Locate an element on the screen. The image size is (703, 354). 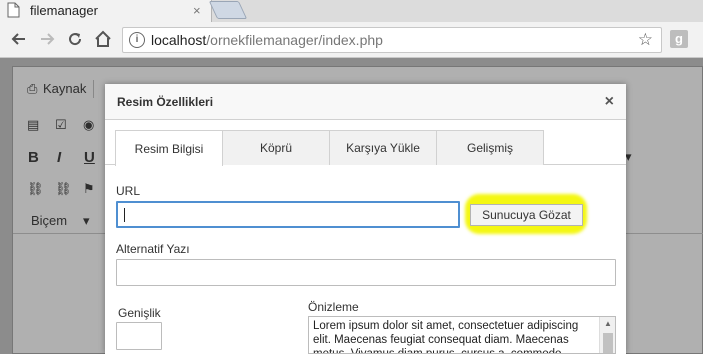
link-icon: ⛓ is located at coordinates (35, 189).